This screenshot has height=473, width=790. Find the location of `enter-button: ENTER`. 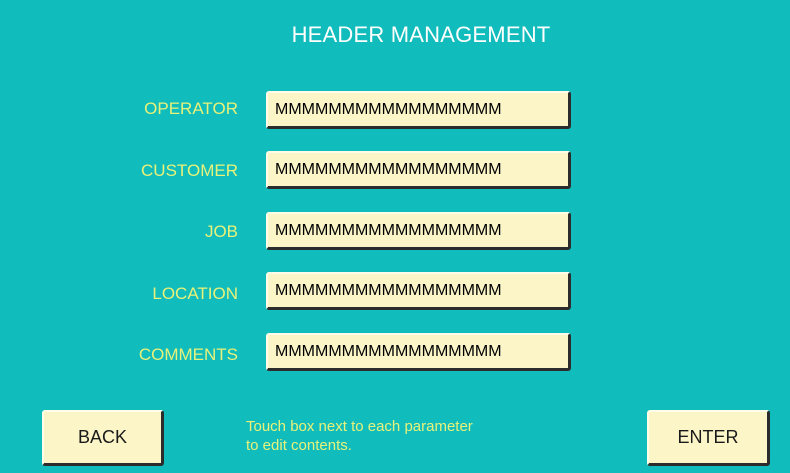

enter-button: ENTER is located at coordinates (708, 438).